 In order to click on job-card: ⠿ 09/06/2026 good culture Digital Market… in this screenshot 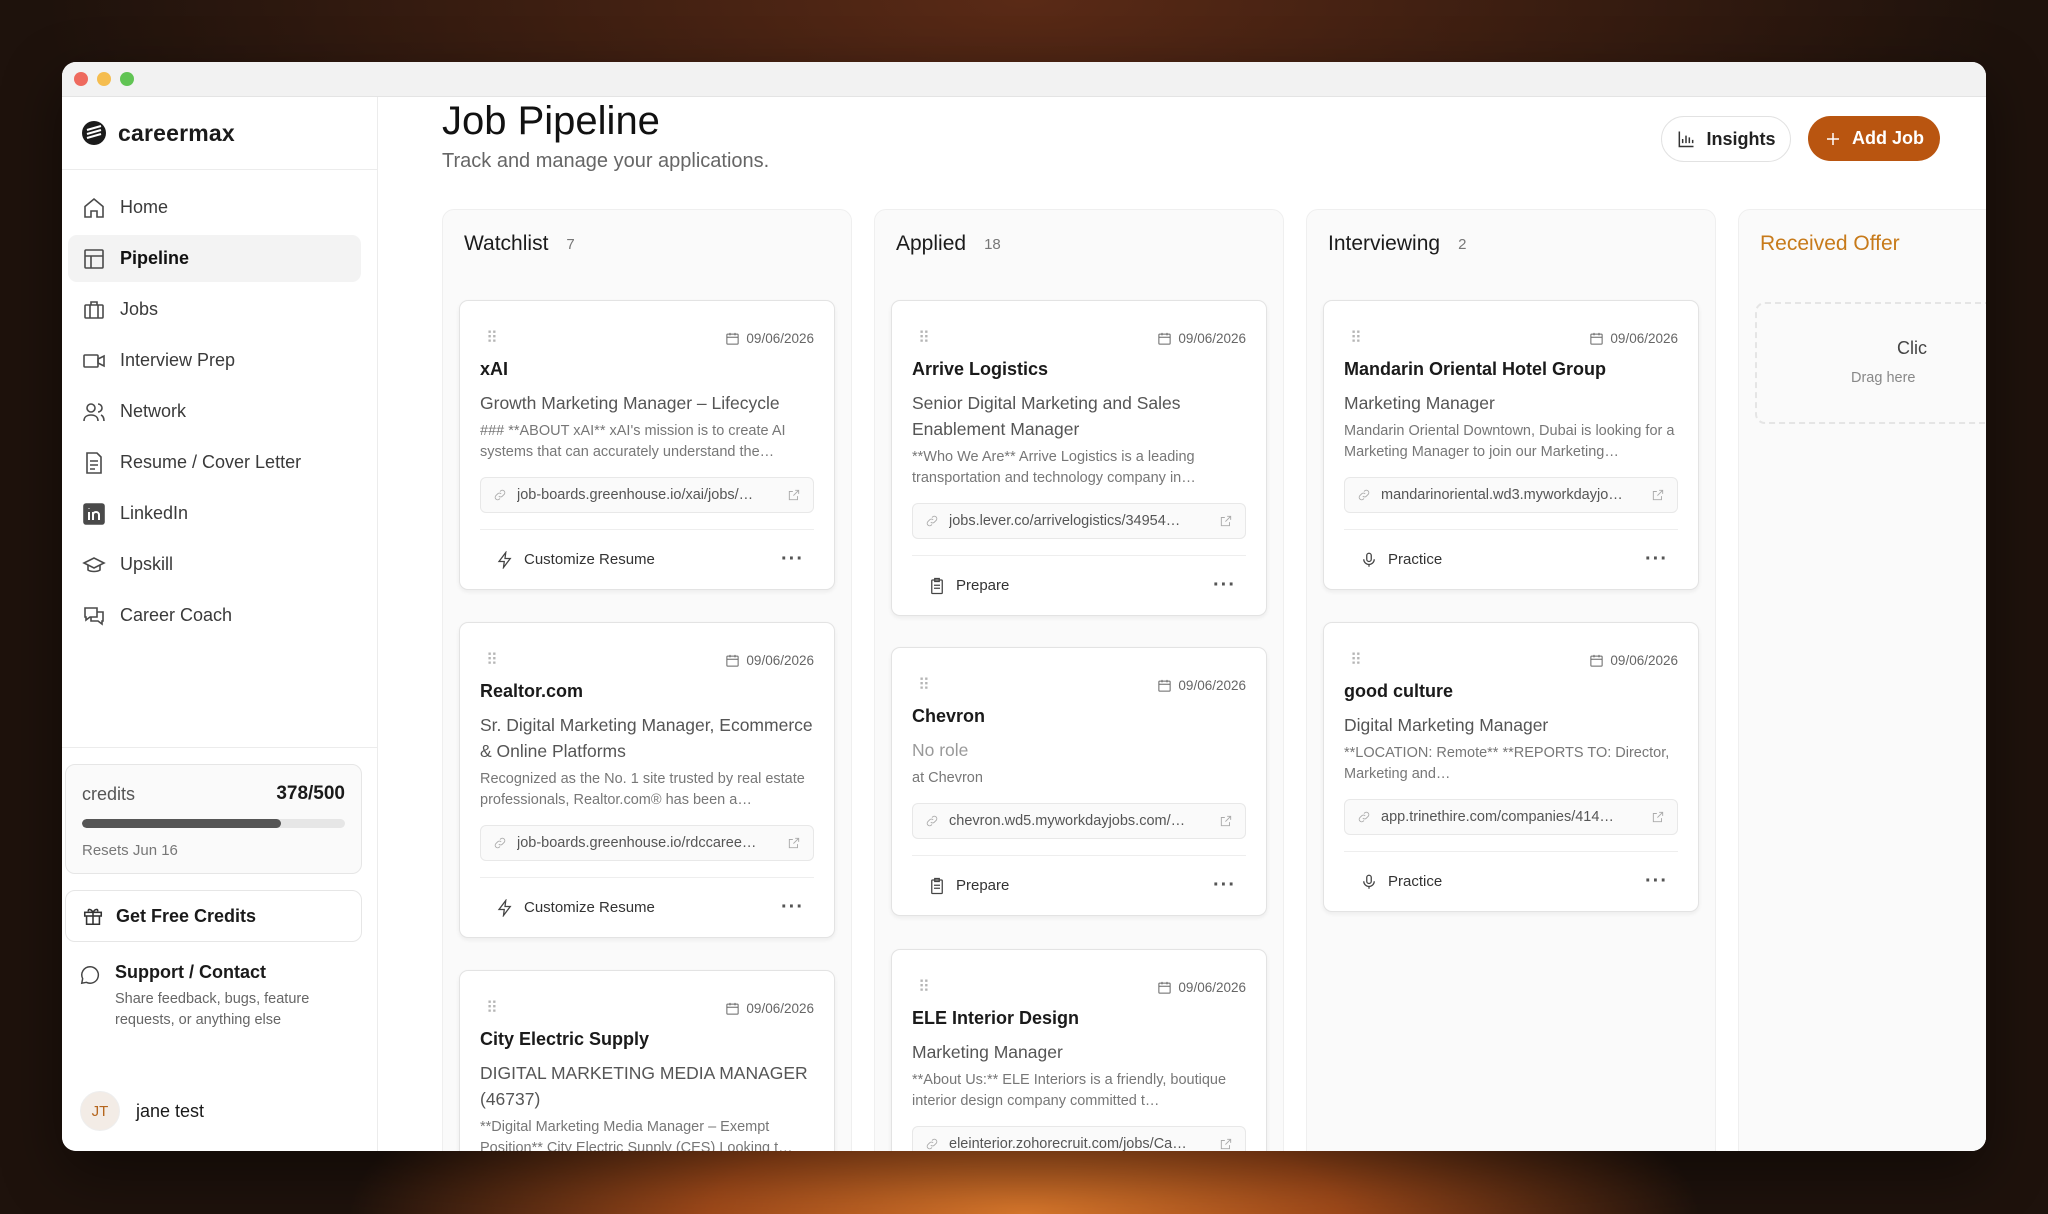, I will do `click(1511, 767)`.